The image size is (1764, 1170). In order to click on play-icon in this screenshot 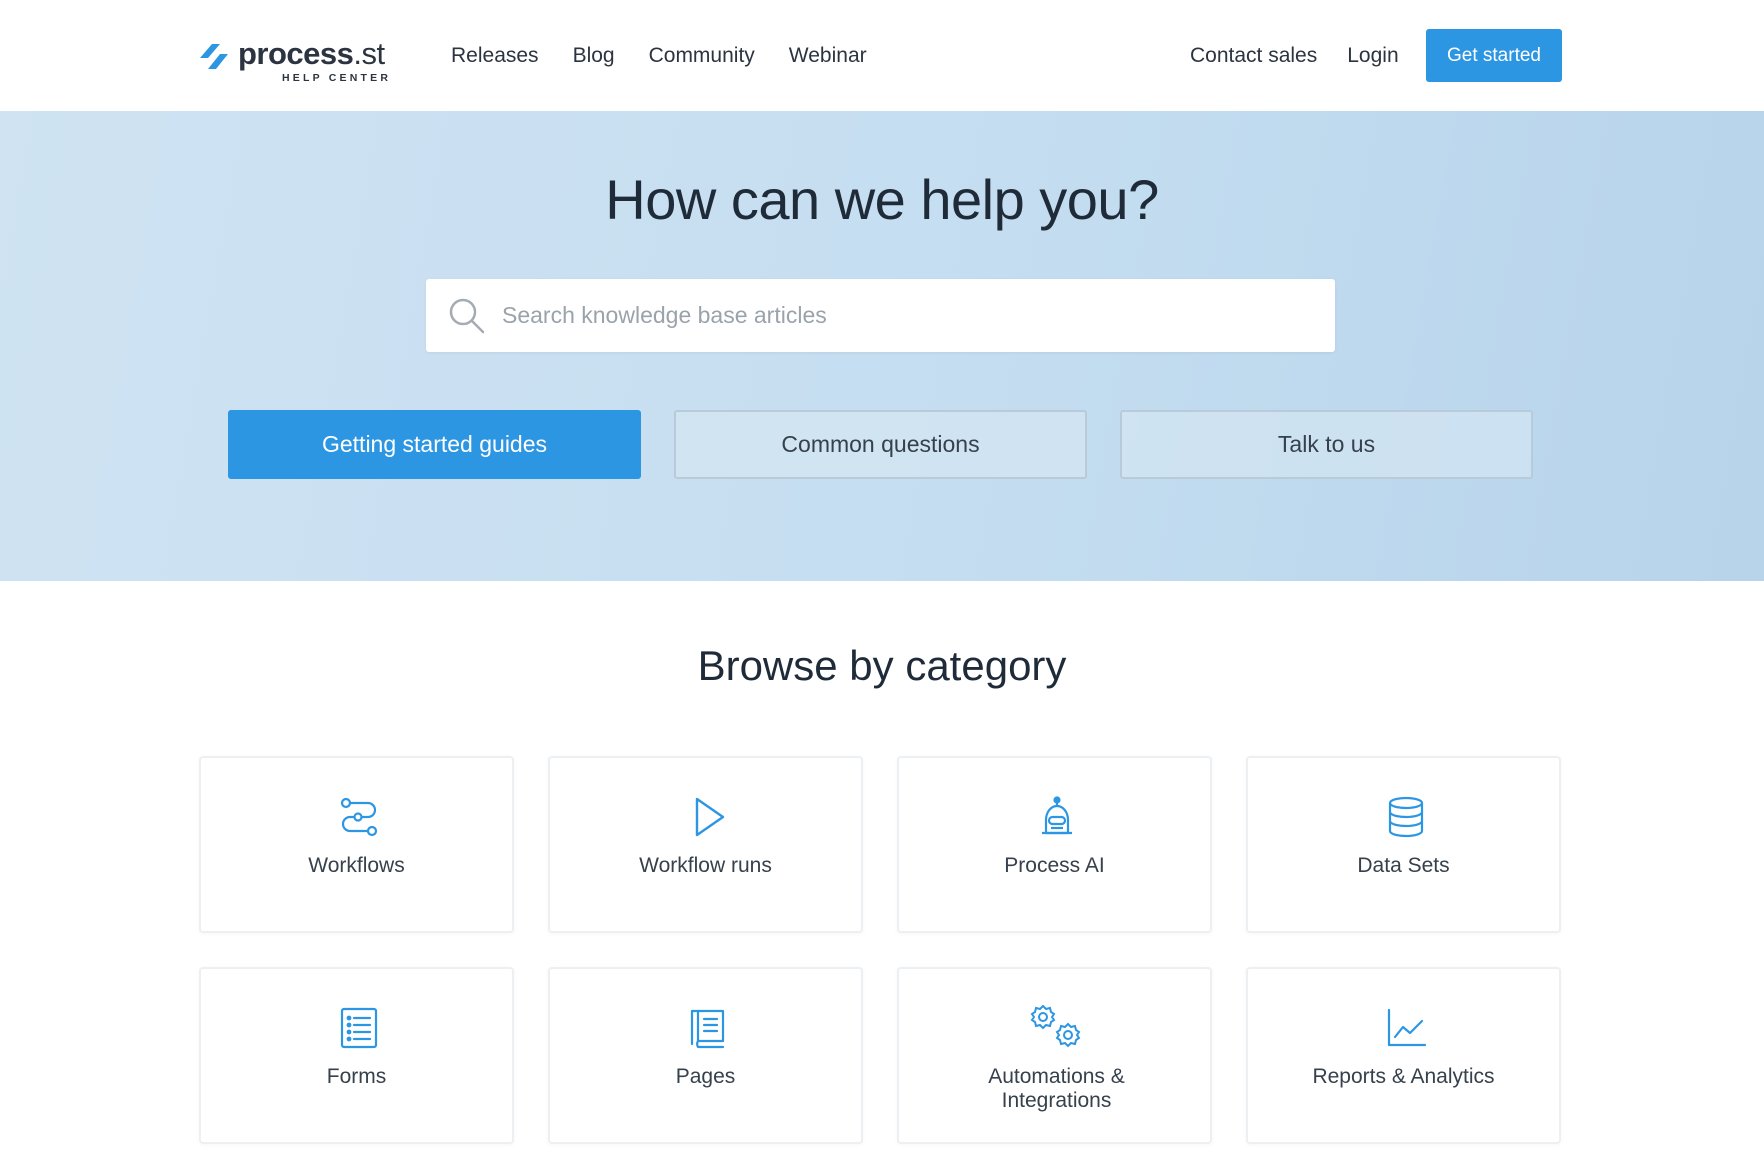, I will do `click(710, 817)`.